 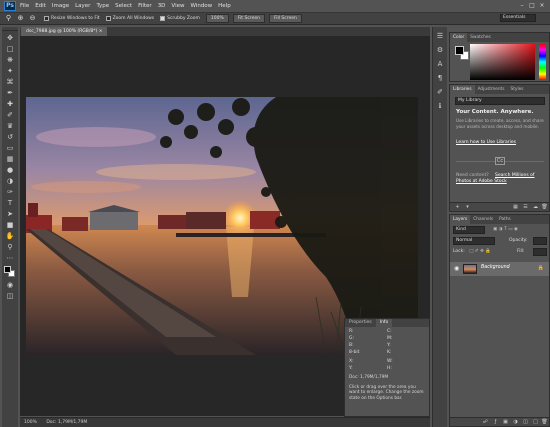 I want to click on tab-adjustments: Adjustments, so click(x=491, y=89).